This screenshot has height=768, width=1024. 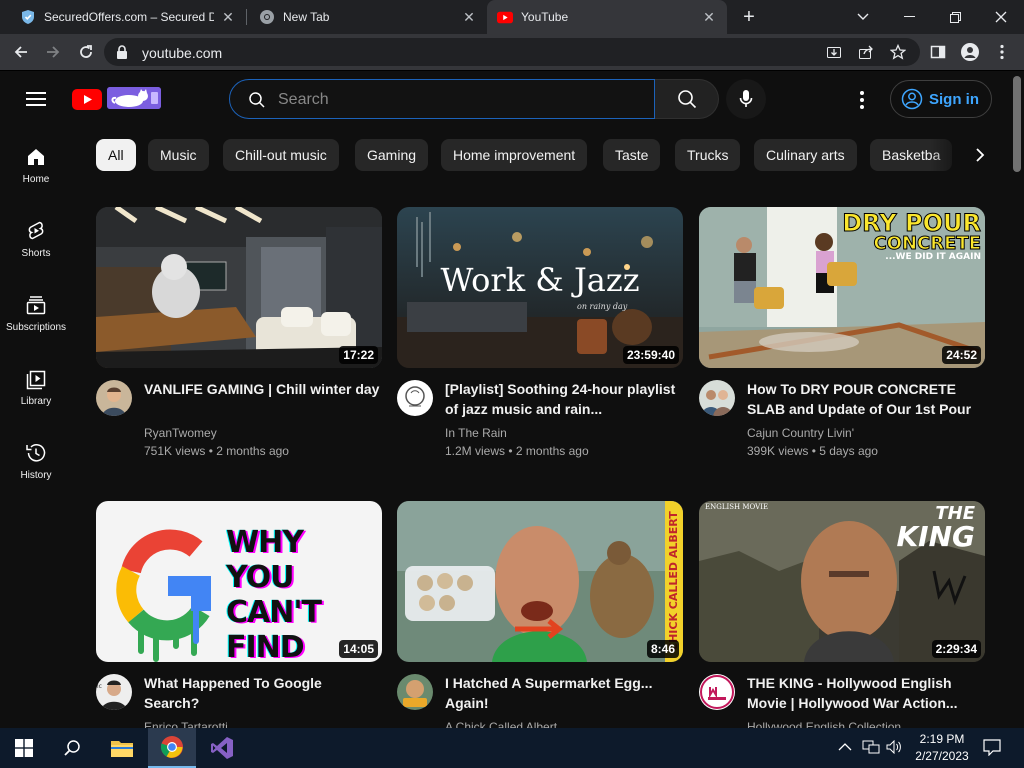 I want to click on forward-button, so click(x=53, y=52).